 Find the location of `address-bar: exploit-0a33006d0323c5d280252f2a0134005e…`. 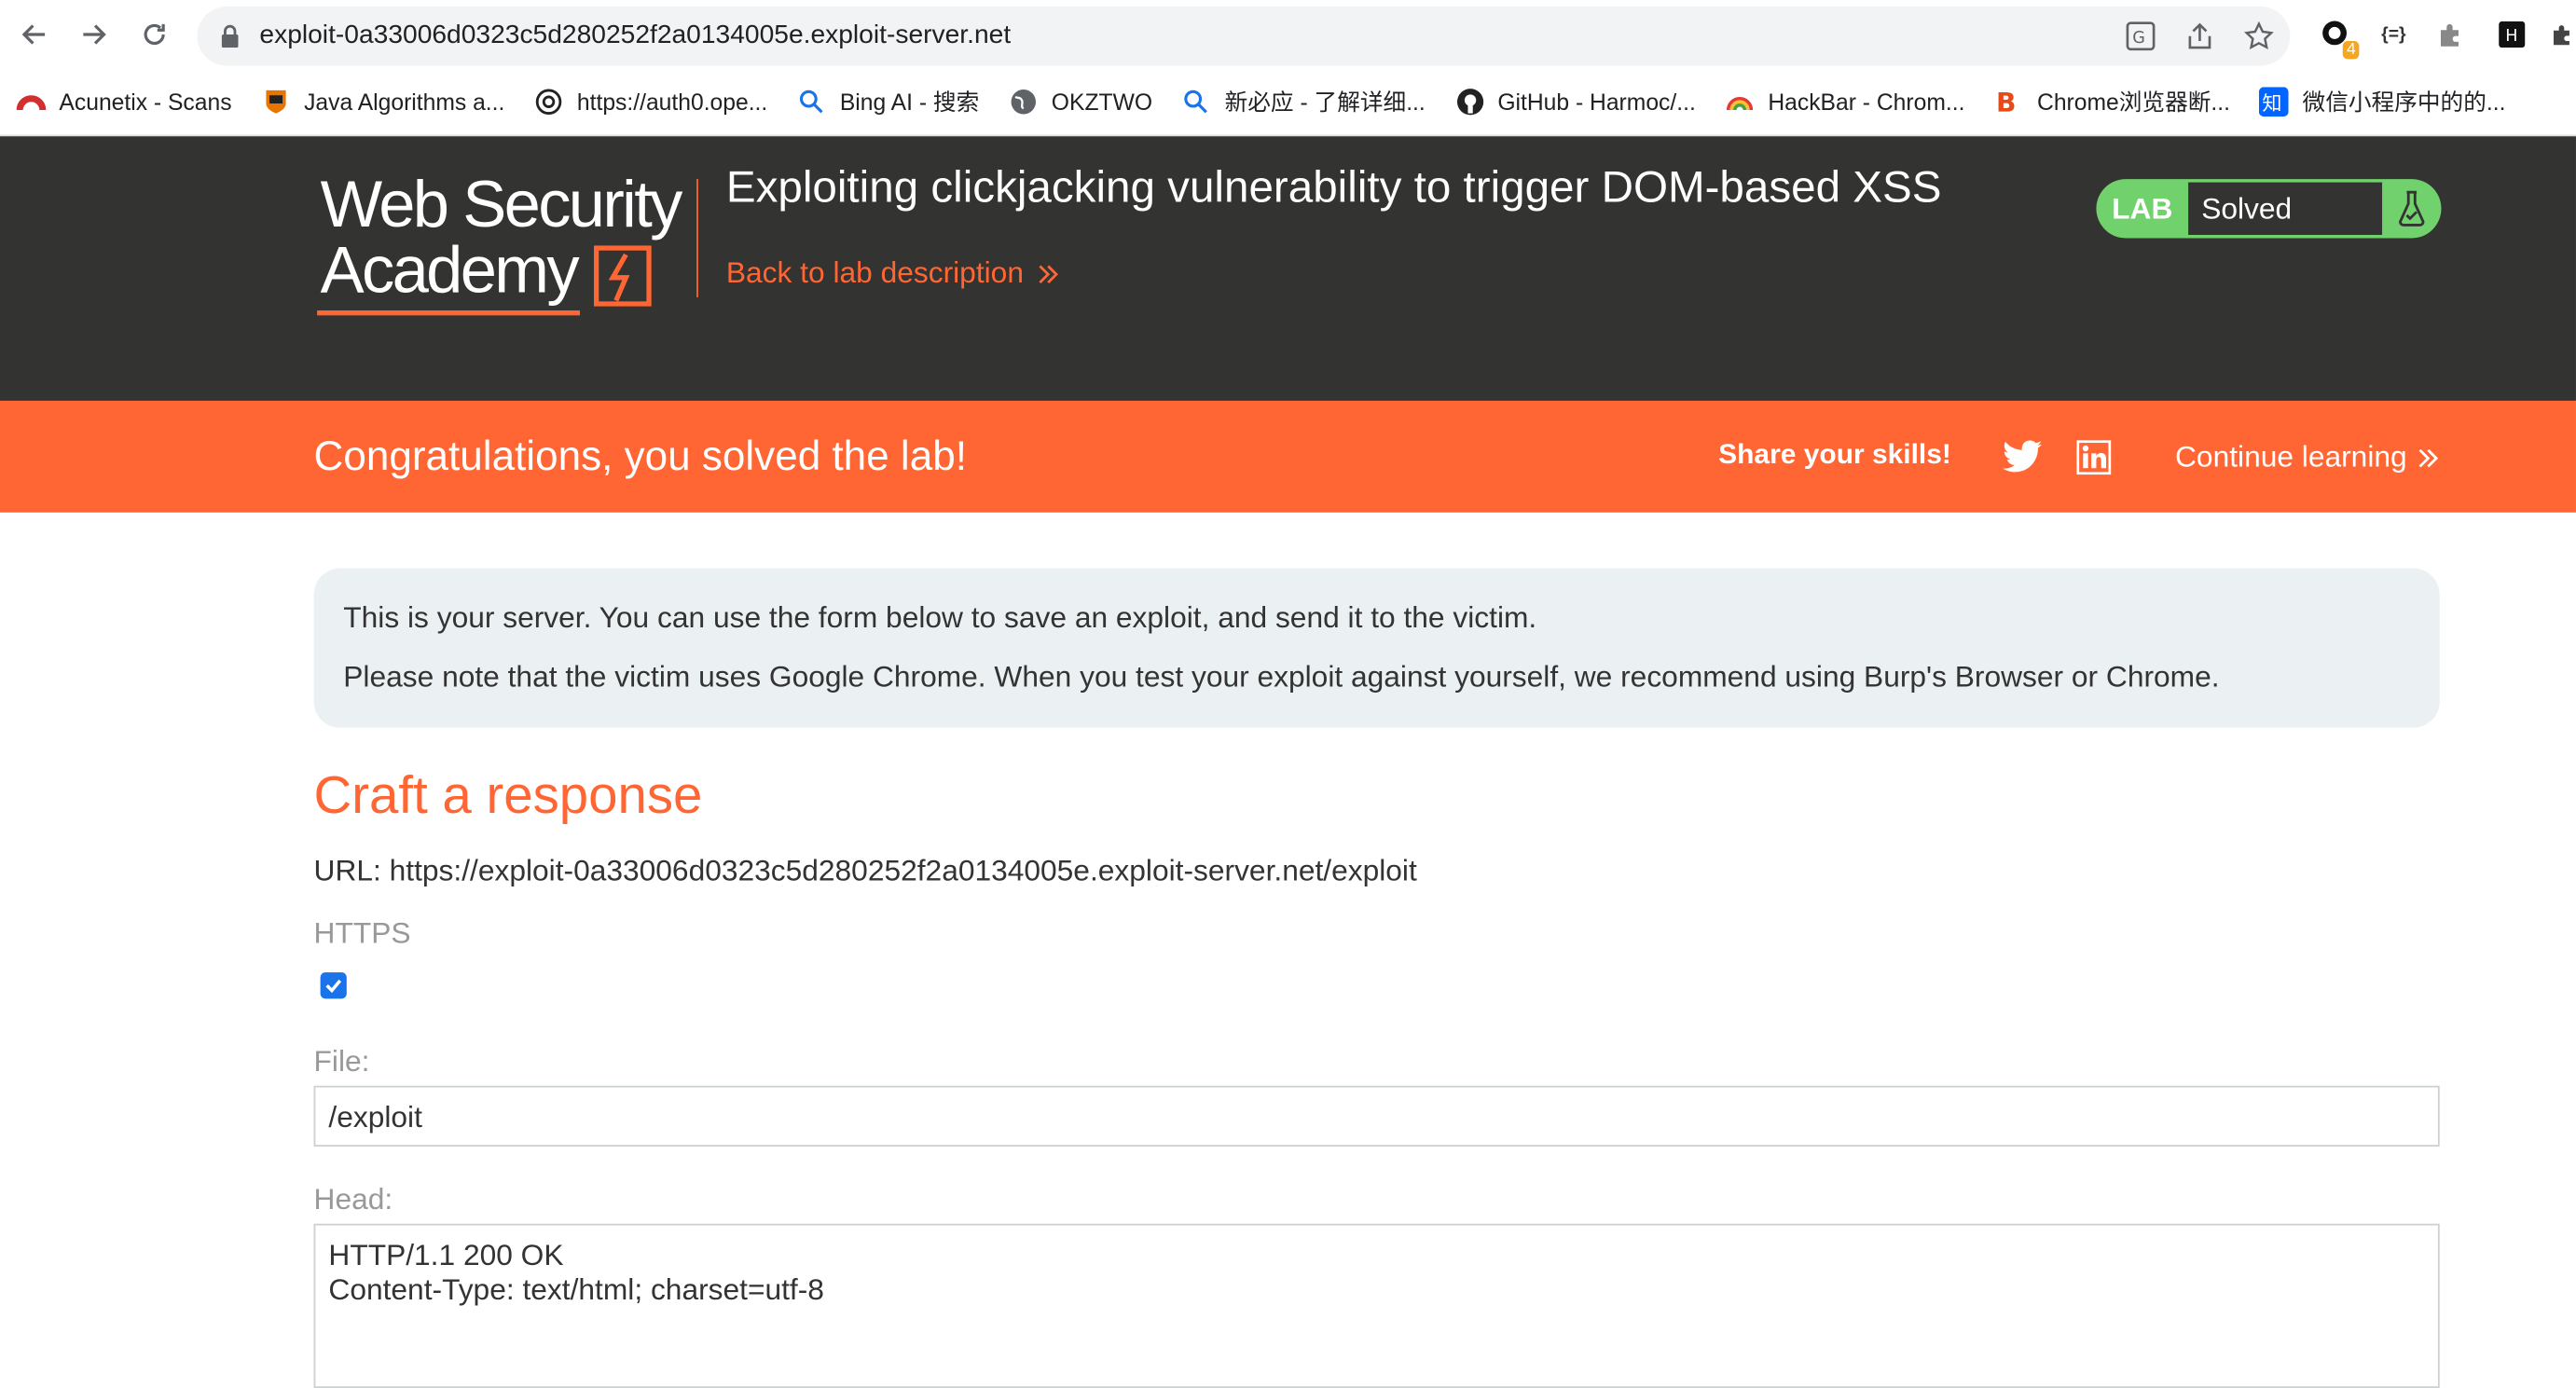

address-bar: exploit-0a33006d0323c5d280252f2a0134005e… is located at coordinates (1244, 36).